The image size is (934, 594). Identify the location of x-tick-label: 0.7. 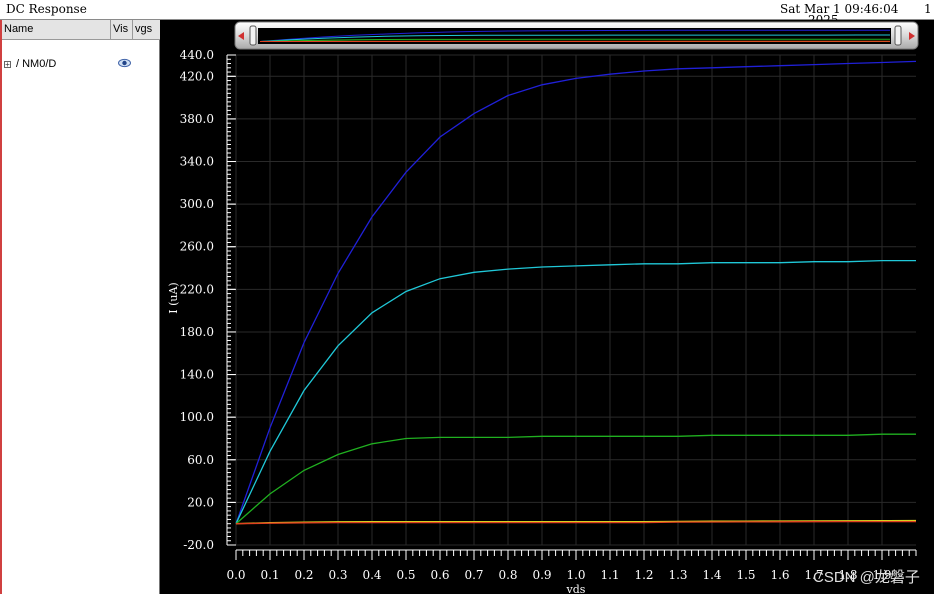
(473, 575).